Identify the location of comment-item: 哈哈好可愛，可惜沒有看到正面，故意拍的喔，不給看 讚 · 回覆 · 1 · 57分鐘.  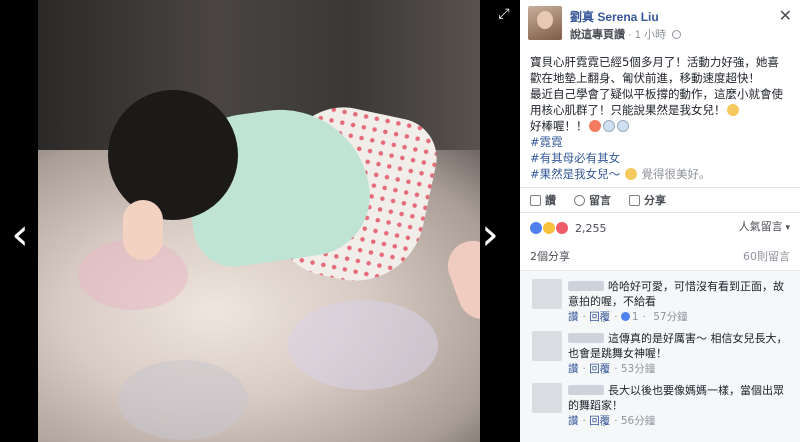
(660, 300).